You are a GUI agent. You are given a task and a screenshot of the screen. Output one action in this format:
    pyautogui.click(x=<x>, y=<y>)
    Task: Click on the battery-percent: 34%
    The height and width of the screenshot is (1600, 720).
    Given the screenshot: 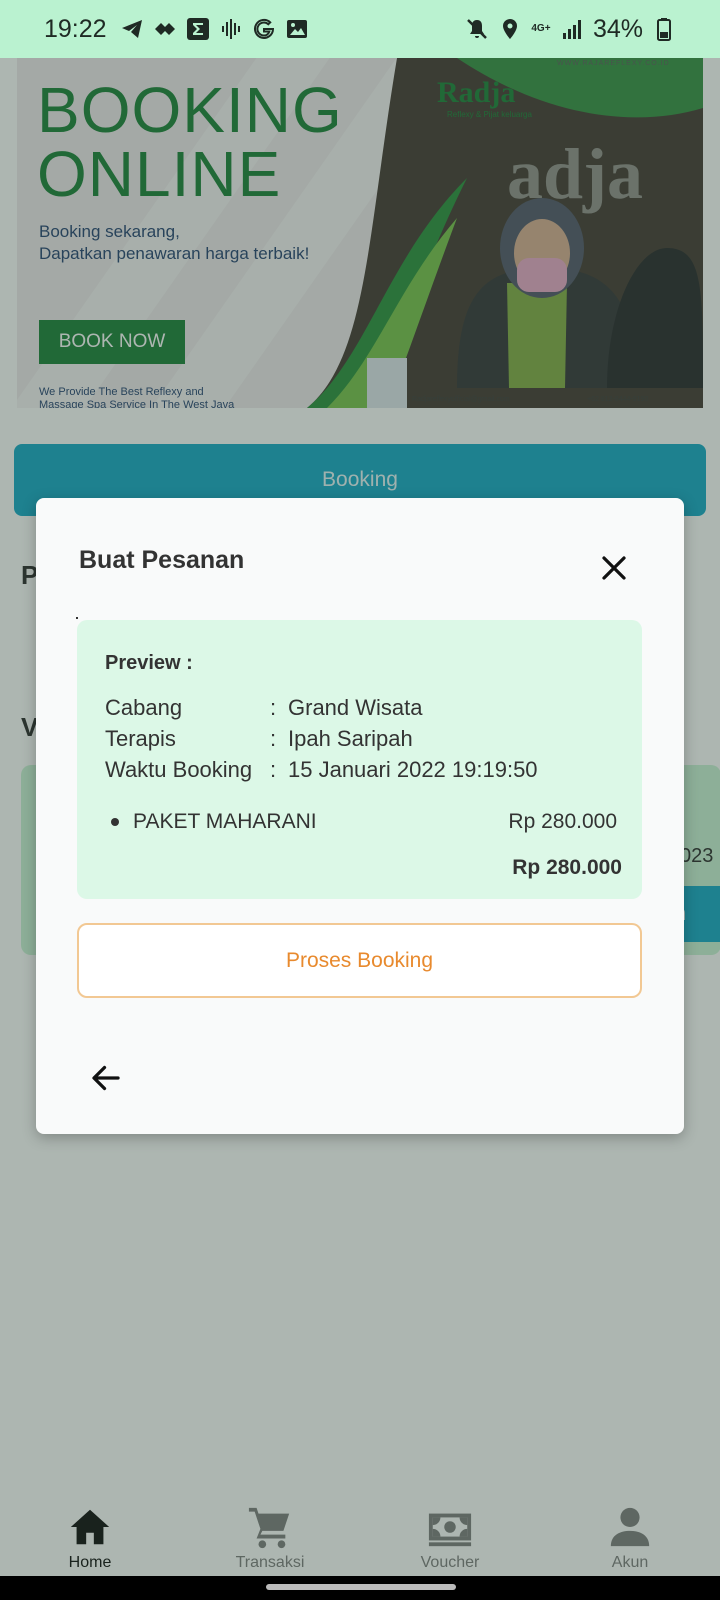 What is the action you would take?
    pyautogui.click(x=617, y=28)
    